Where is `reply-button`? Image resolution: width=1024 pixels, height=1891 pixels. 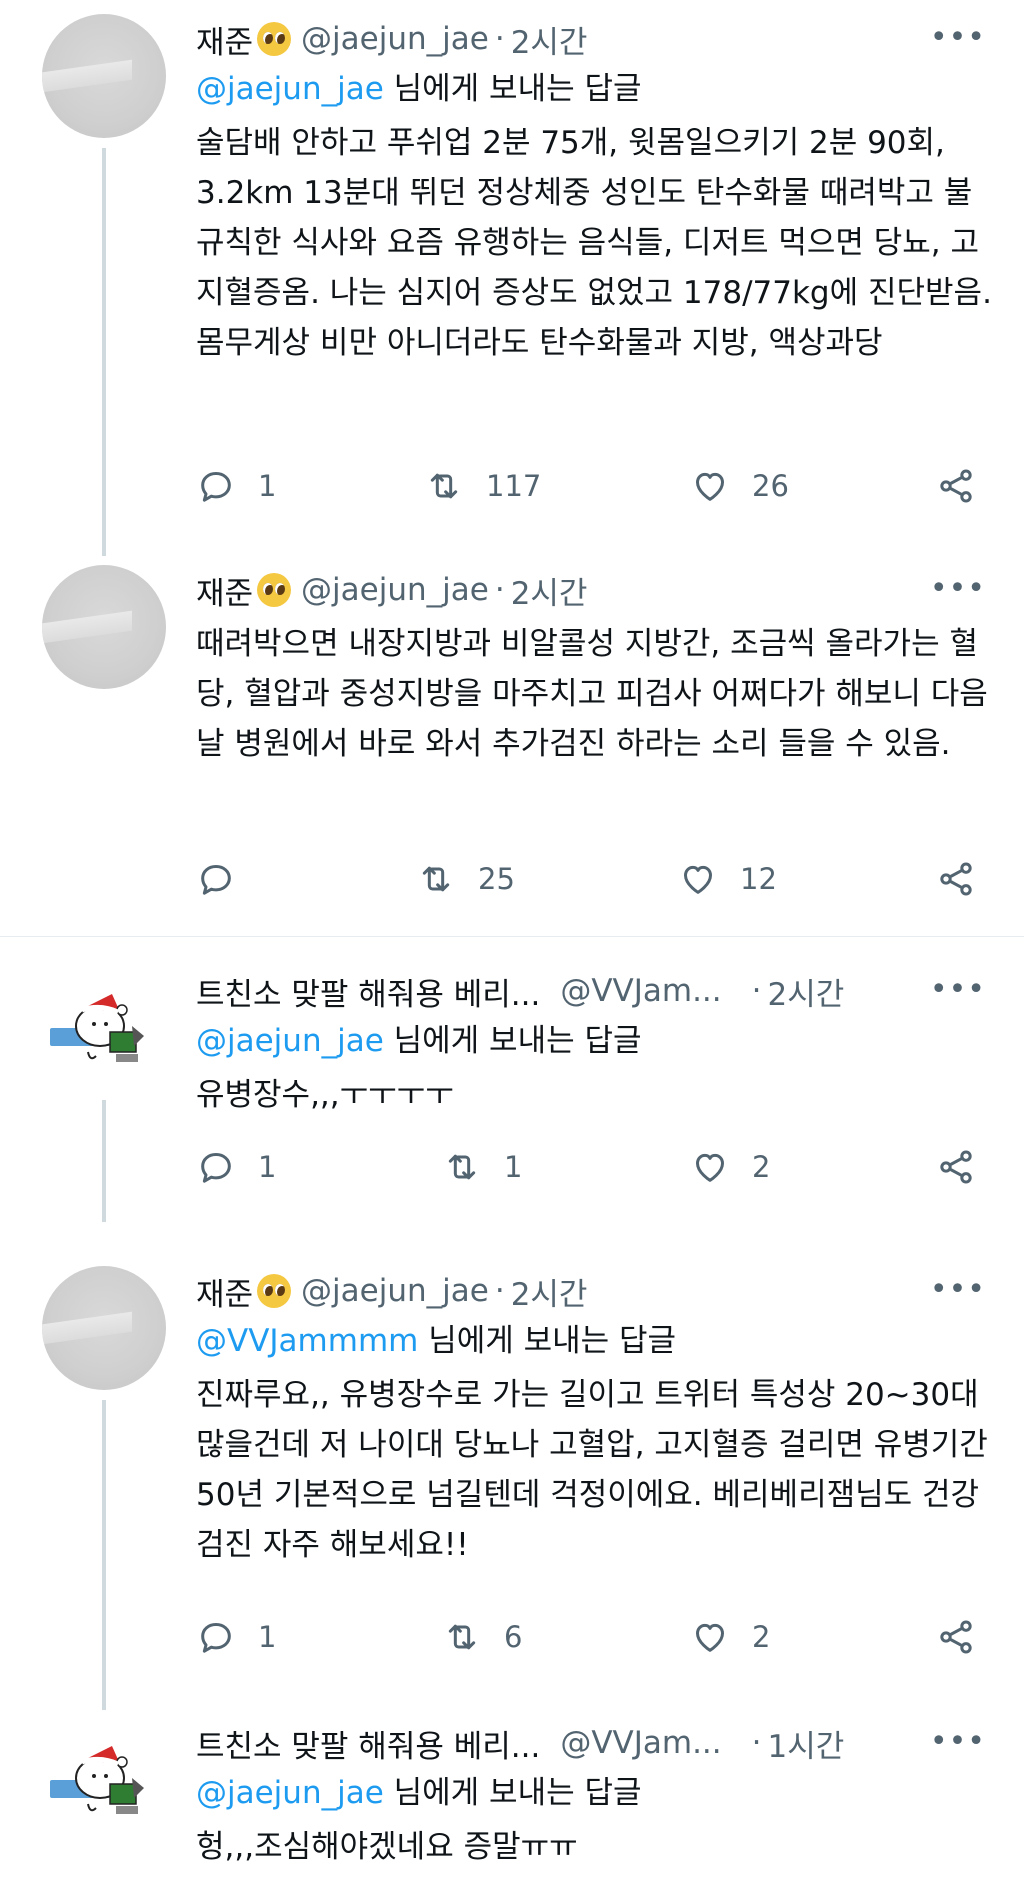 reply-button is located at coordinates (227, 879).